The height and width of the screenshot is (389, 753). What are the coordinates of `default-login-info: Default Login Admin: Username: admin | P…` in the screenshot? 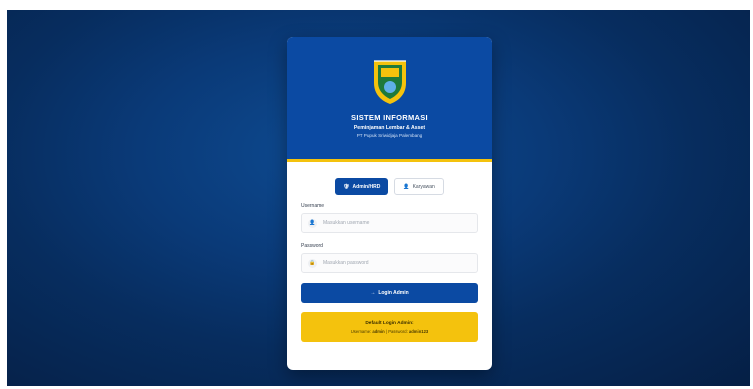 It's located at (389, 327).